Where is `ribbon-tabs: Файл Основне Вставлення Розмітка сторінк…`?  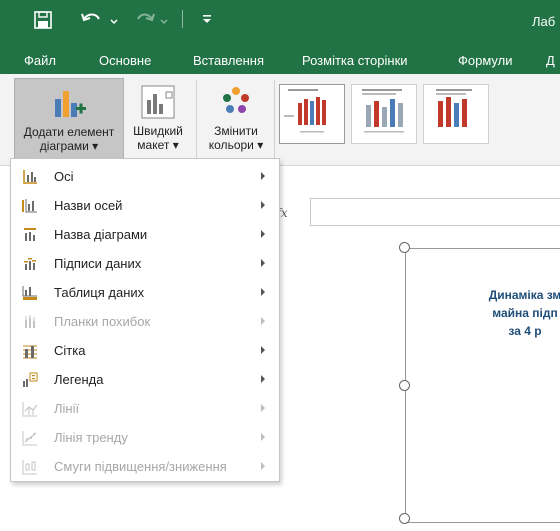 ribbon-tabs: Файл Основне Вставлення Розмітка сторінк… is located at coordinates (280, 59).